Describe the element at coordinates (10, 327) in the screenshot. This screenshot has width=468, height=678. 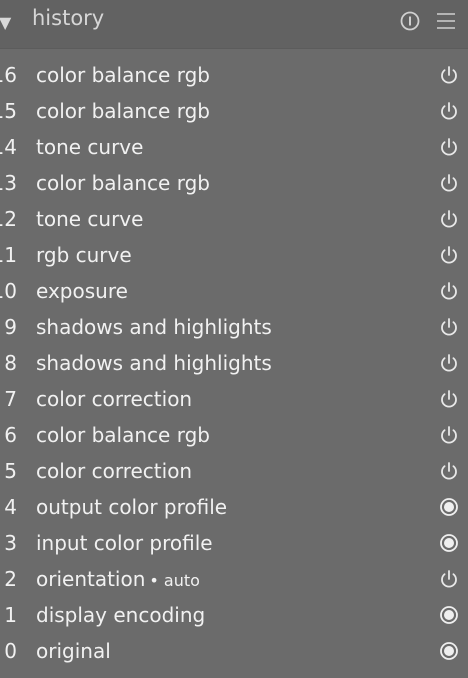
I see `history-item-number: 9` at that location.